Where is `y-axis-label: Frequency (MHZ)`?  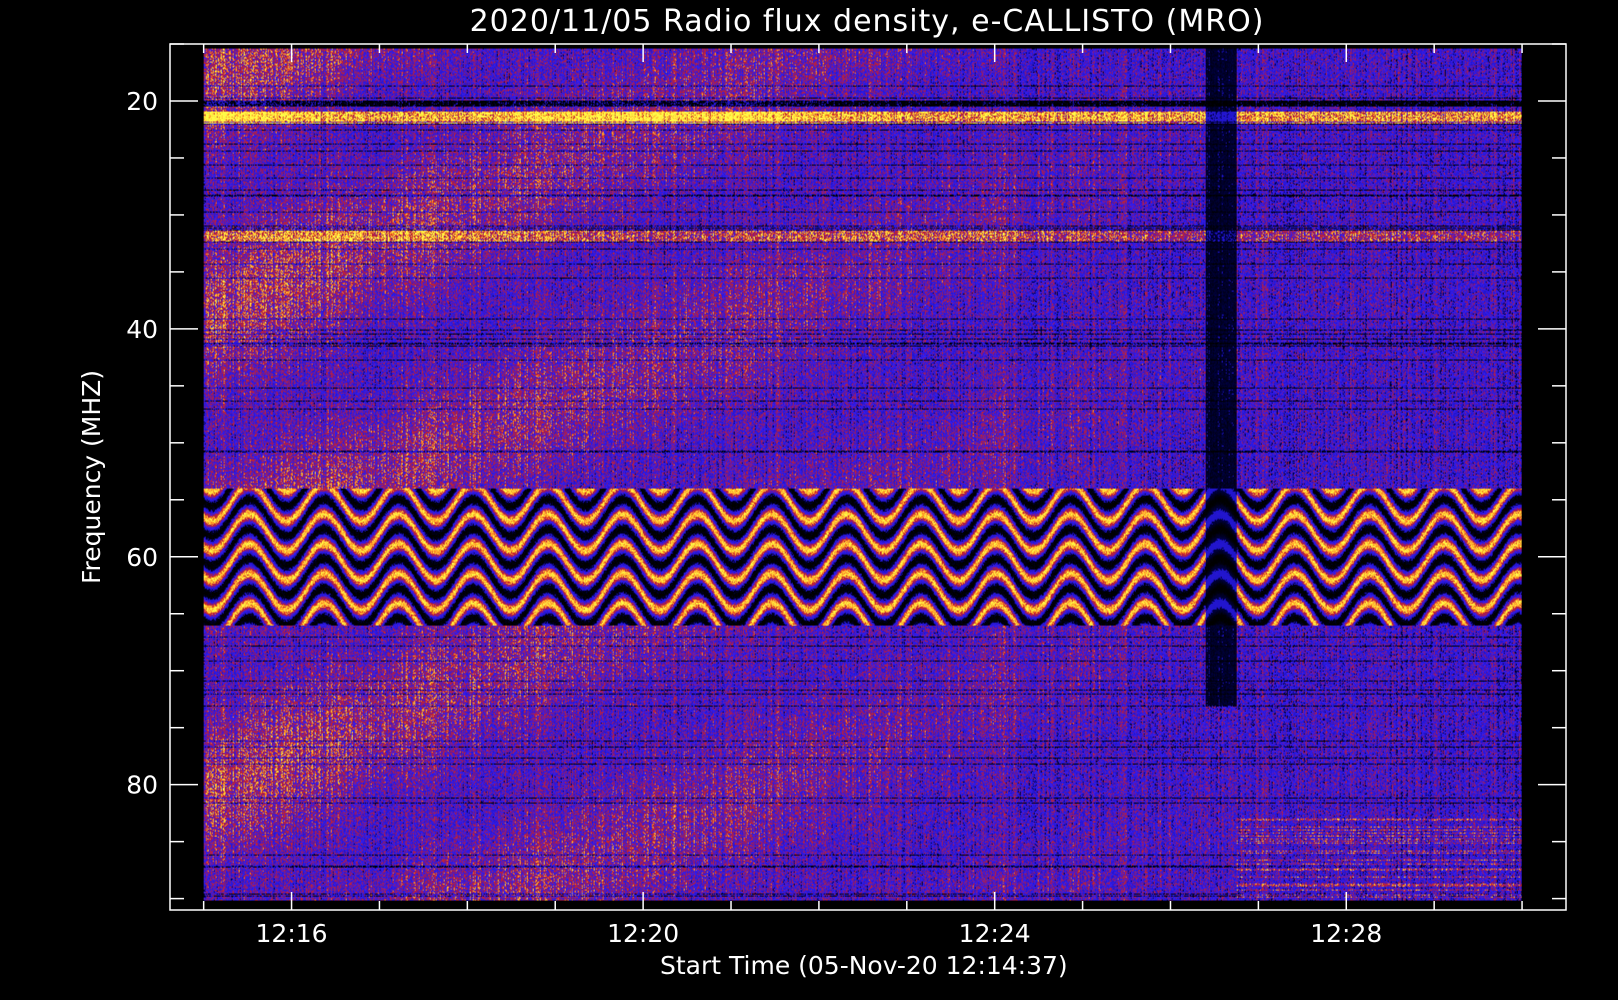 y-axis-label: Frequency (MHZ) is located at coordinates (91, 477).